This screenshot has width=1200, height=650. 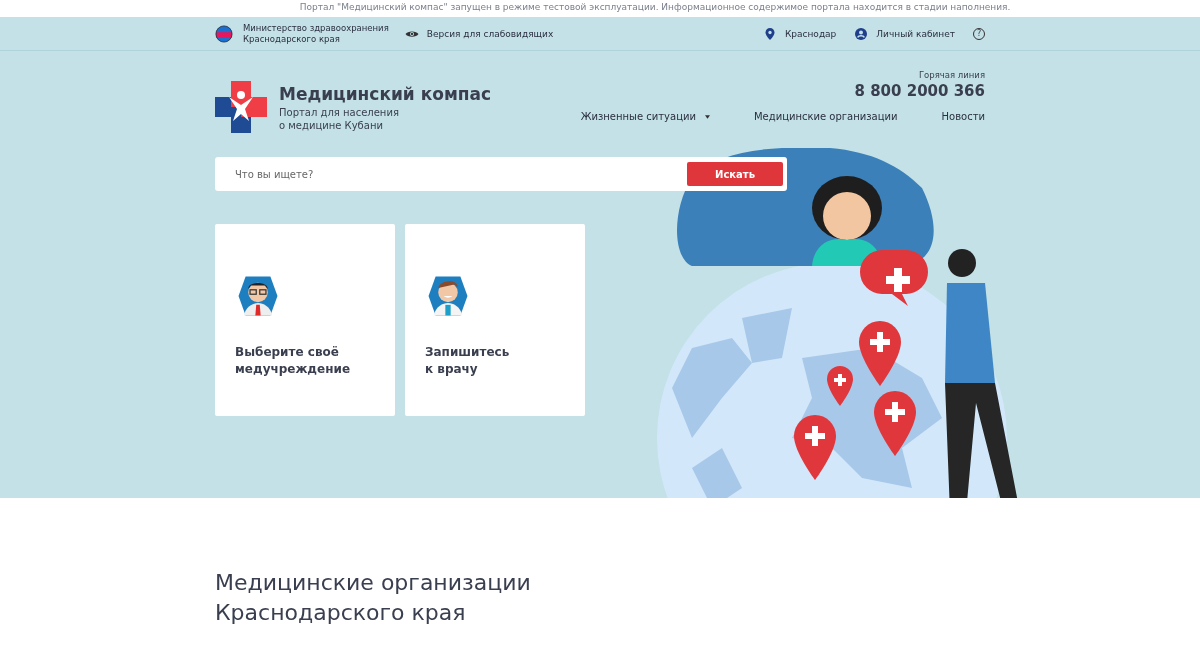 I want to click on hotline-phone: 8 800 2000 366, so click(x=919, y=91).